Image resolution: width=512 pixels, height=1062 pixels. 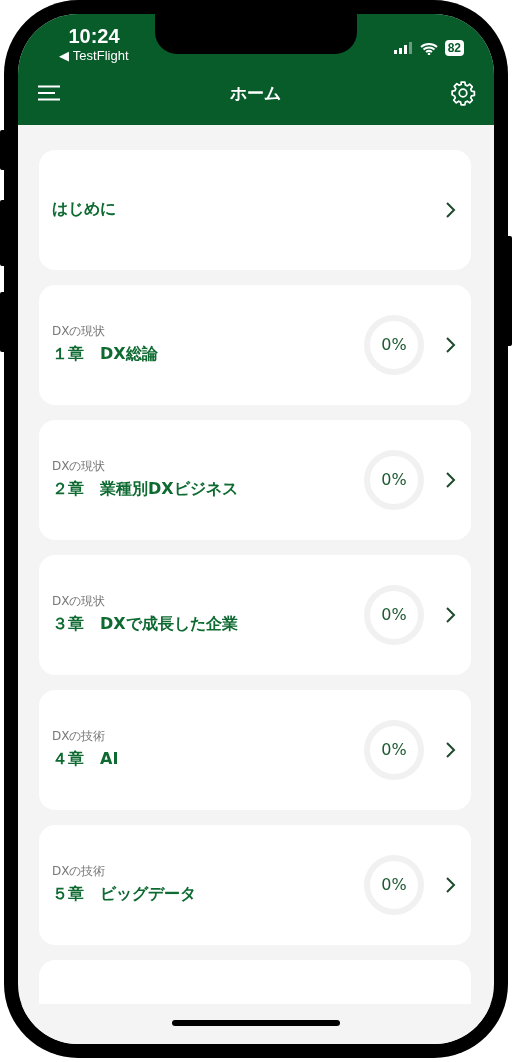 What do you see at coordinates (255, 750) in the screenshot?
I see `chapter-card: DXの技術 ４章 AI 0%` at bounding box center [255, 750].